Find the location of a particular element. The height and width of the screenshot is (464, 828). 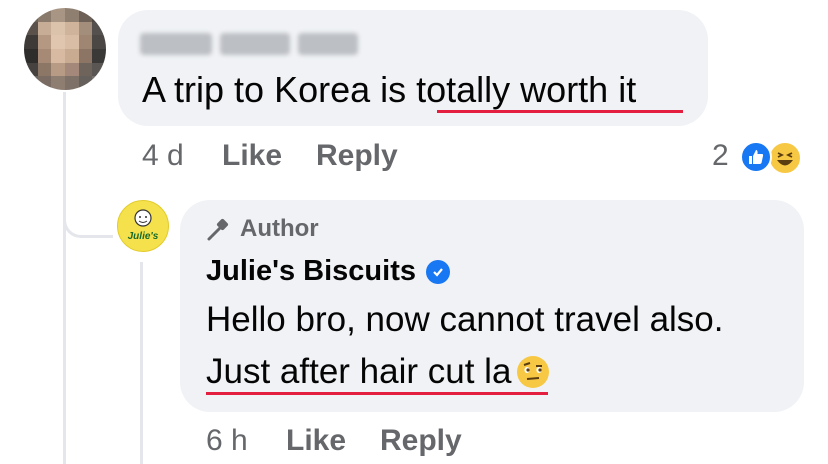

julies-logo: Julie's is located at coordinates (143, 226).